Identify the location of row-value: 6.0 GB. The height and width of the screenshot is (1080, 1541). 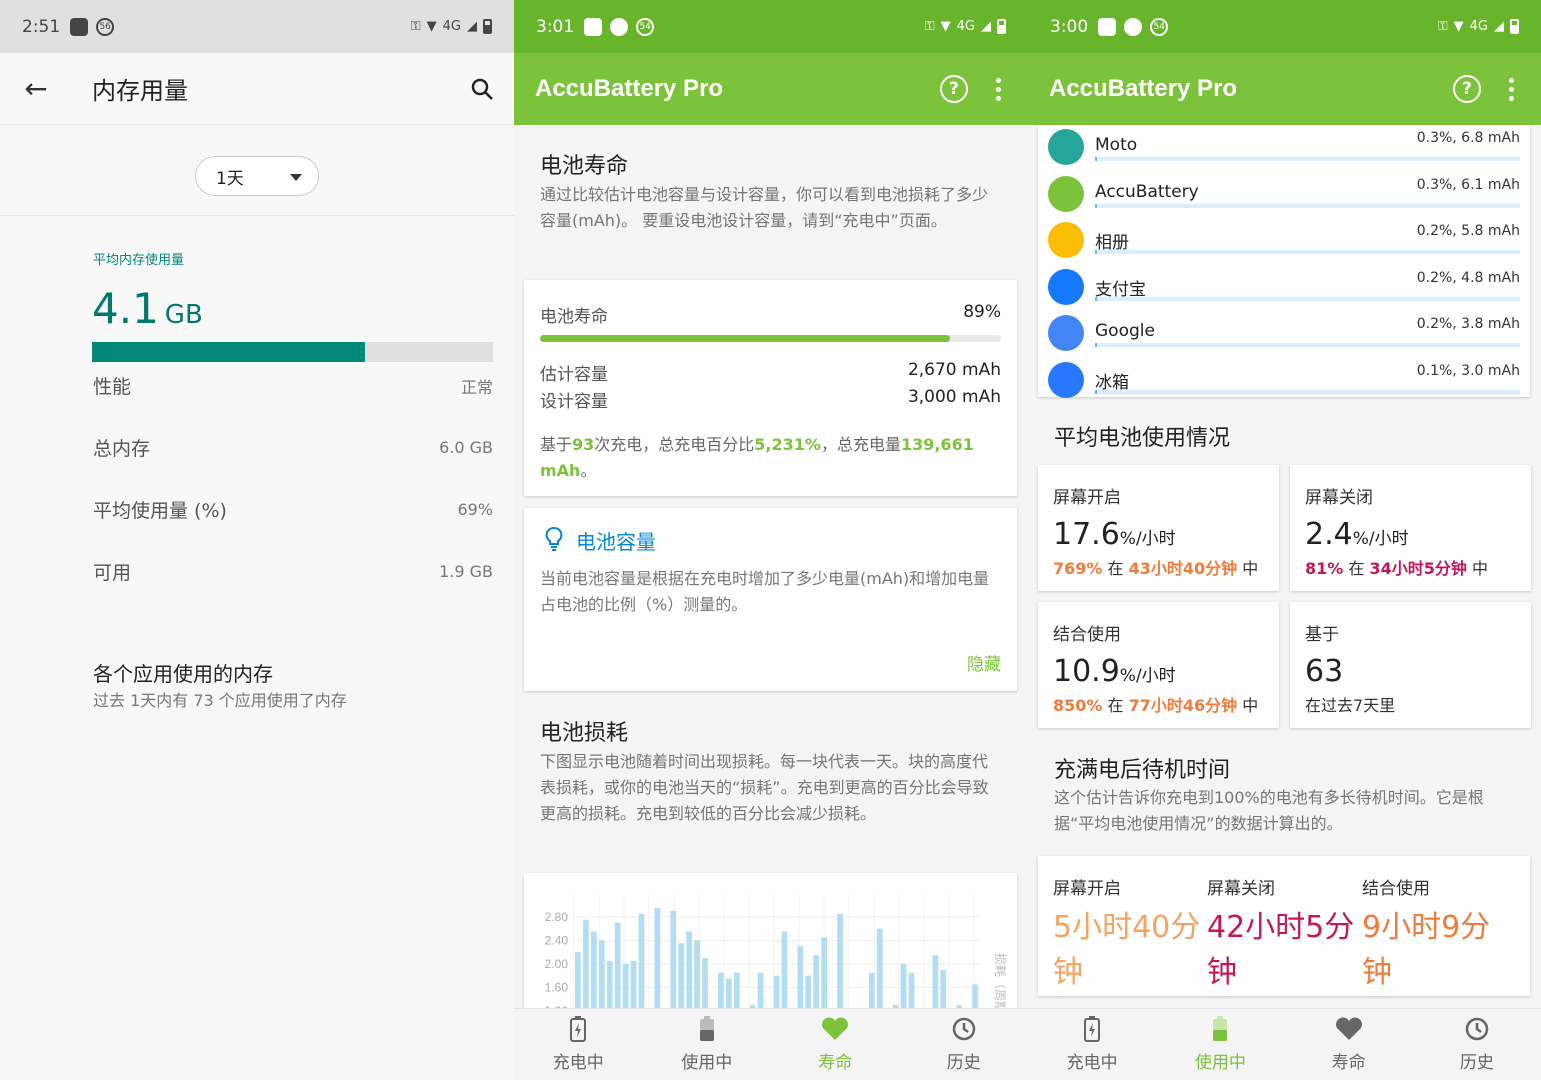
(466, 447).